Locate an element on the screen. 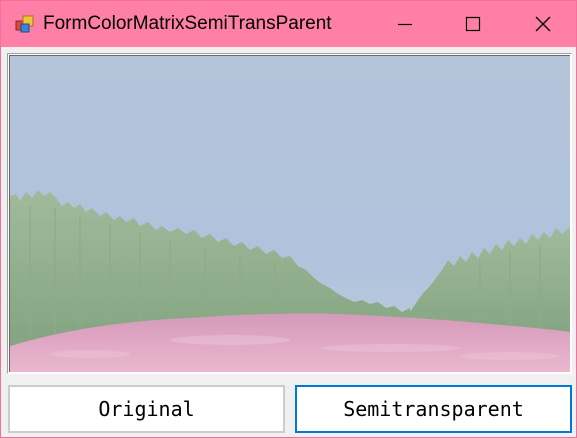 Image resolution: width=577 pixels, height=438 pixels. title-bar: FormColorMatrixSemiTransParent is located at coordinates (288, 24).